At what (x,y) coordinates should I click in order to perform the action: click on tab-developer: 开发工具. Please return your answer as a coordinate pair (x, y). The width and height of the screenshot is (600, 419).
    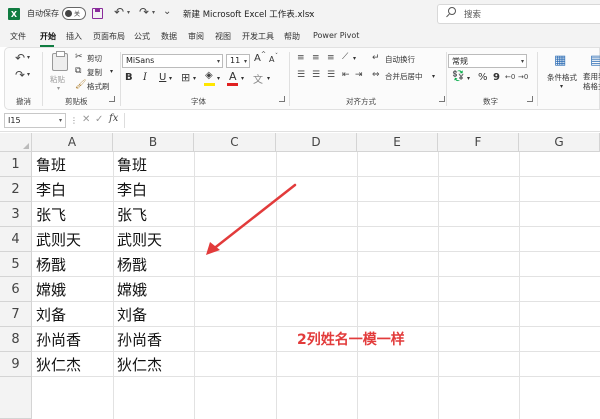
    Looking at the image, I should click on (258, 36).